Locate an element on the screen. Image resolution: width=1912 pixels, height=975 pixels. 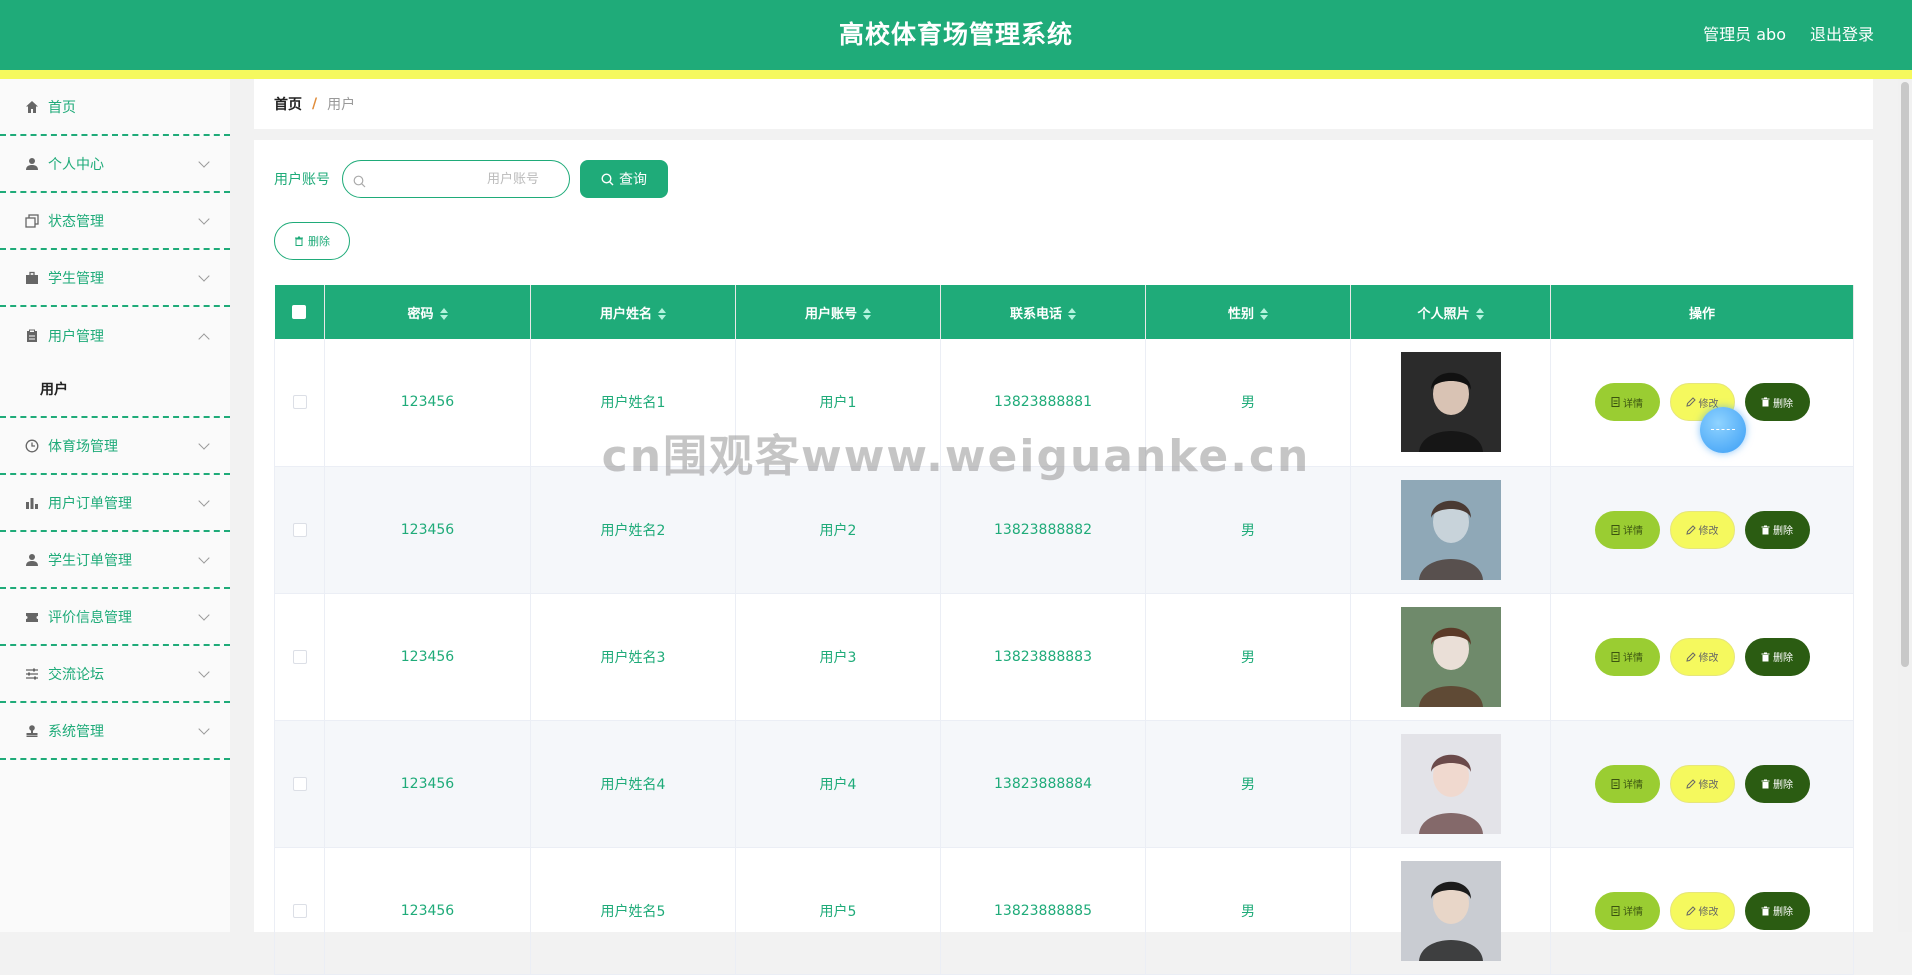
table-row: 123456 用户姓名3 用户3 13823888883 男 详情 修改 删除 is located at coordinates (1064, 656).